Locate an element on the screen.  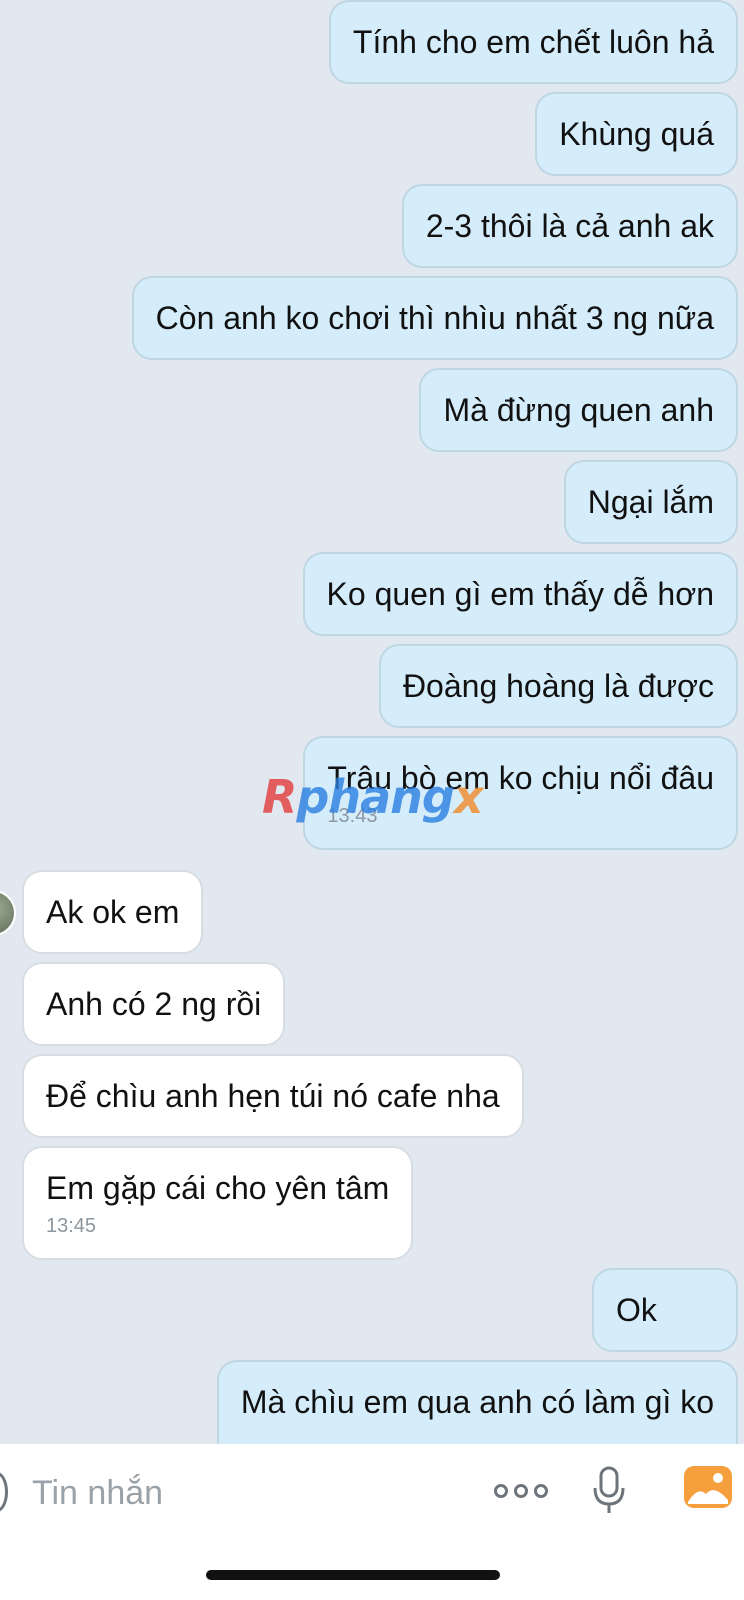
message-bubble-outgoing: Mà chìu em qua anh có làm gì ko is located at coordinates (477, 1402).